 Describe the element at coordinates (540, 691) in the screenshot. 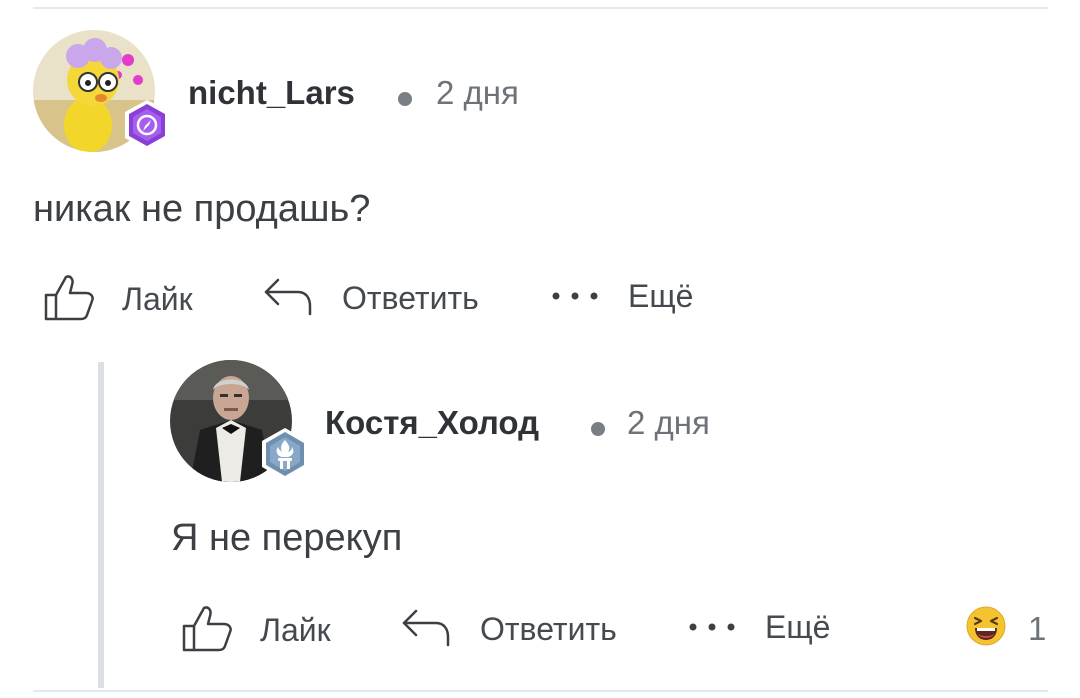

I see `bottom-divider` at that location.